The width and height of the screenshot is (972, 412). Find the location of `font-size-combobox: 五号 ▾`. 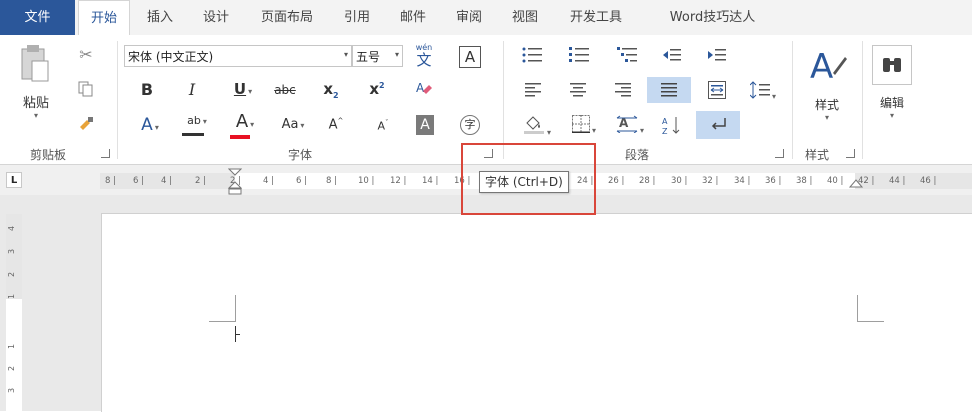

font-size-combobox: 五号 ▾ is located at coordinates (377, 56).